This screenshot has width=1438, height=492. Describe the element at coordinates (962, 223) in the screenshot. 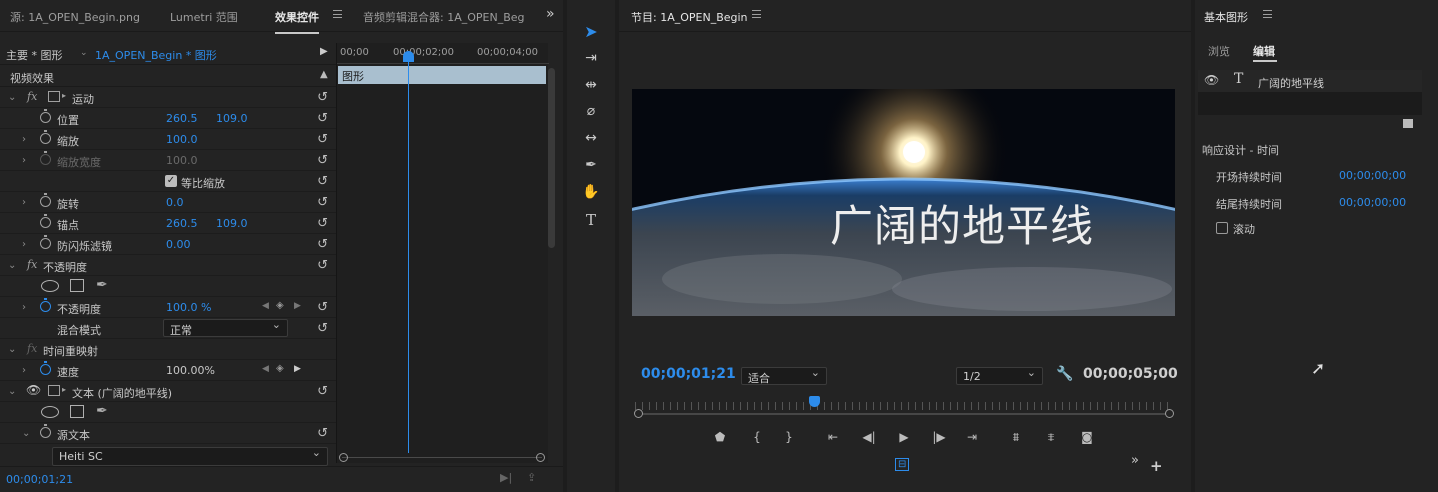

I see `overlay-title-text: 广阔的地平线` at that location.